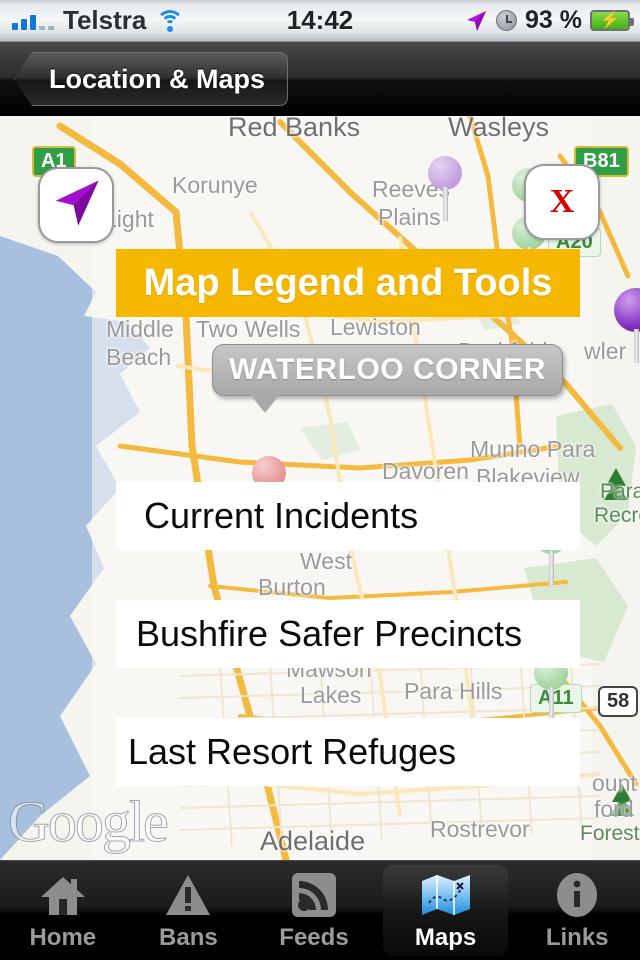  I want to click on rss-icon, so click(314, 895).